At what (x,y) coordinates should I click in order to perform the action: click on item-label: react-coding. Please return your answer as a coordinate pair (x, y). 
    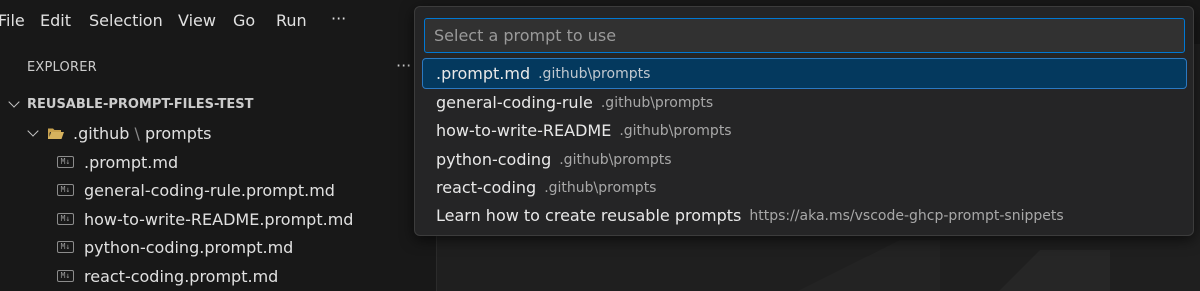
    Looking at the image, I should click on (486, 187).